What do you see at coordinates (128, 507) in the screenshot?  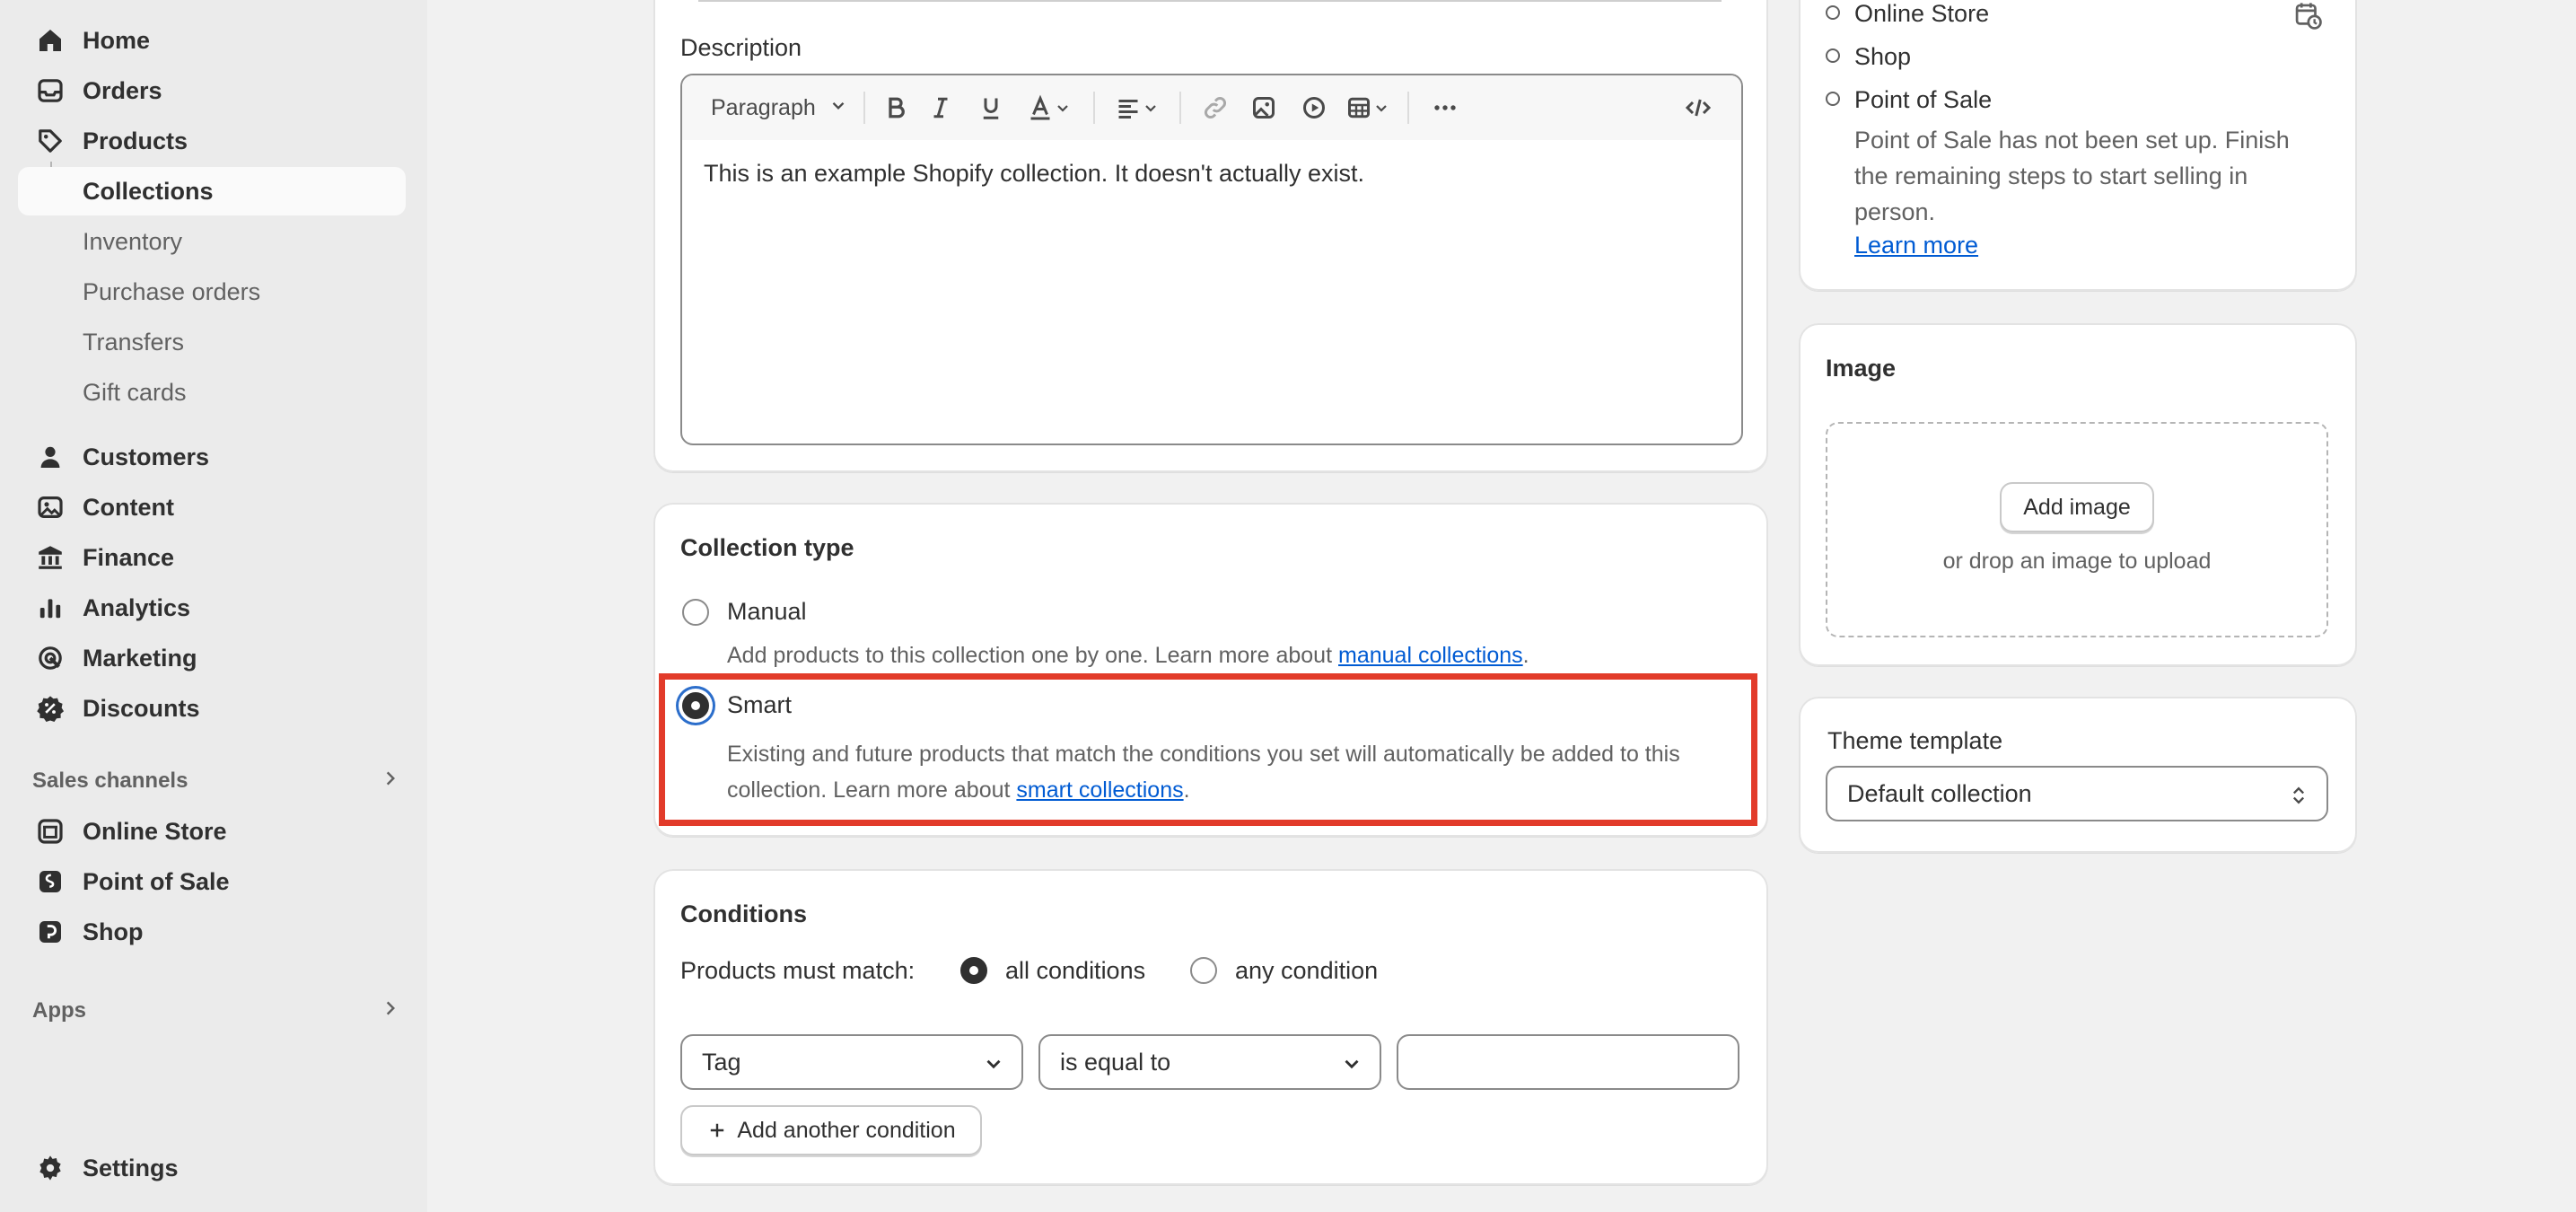 I see `nav-content-label: Content` at bounding box center [128, 507].